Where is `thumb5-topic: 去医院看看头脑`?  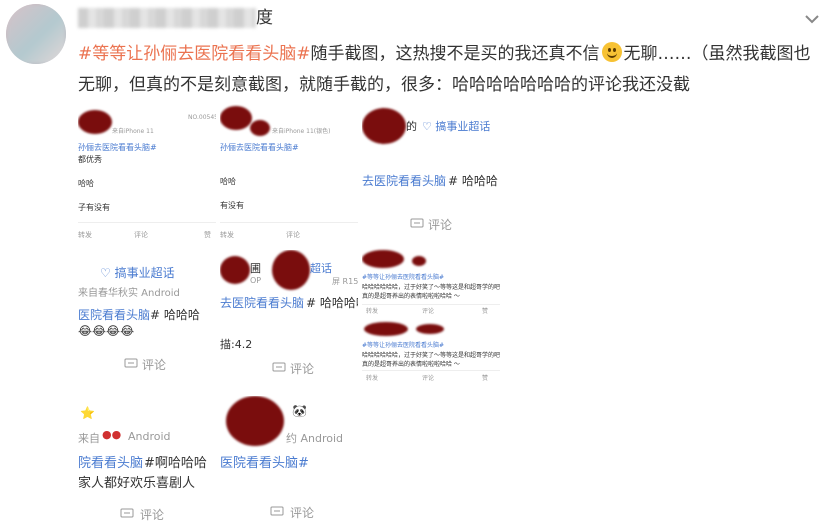 thumb5-topic: 去医院看看头脑 is located at coordinates (262, 303).